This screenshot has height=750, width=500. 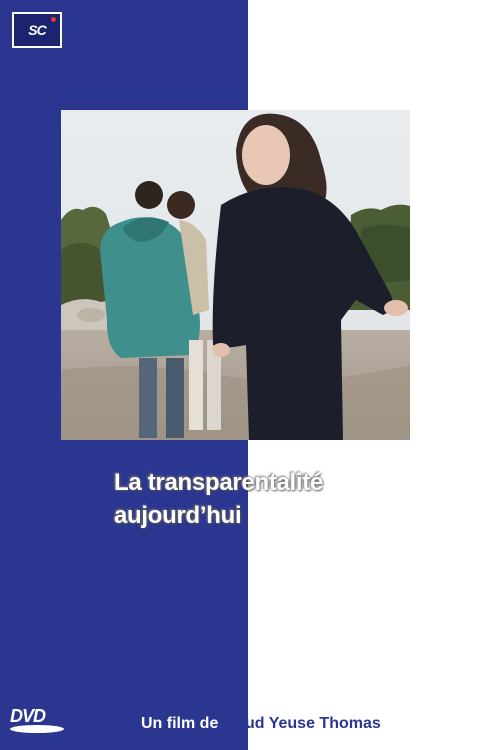 I want to click on dvd-logo: DVD, so click(x=41, y=721).